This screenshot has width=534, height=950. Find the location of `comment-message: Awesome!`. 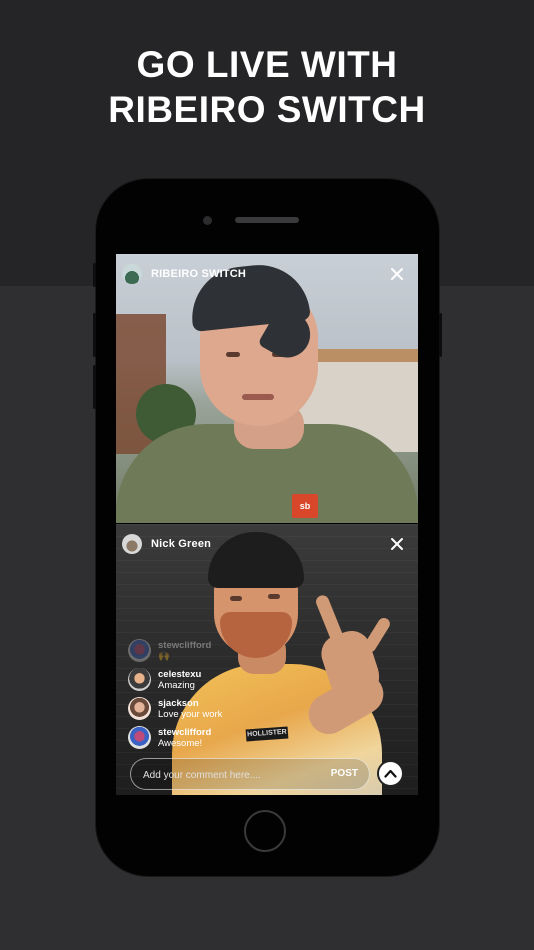

comment-message: Awesome! is located at coordinates (180, 743).